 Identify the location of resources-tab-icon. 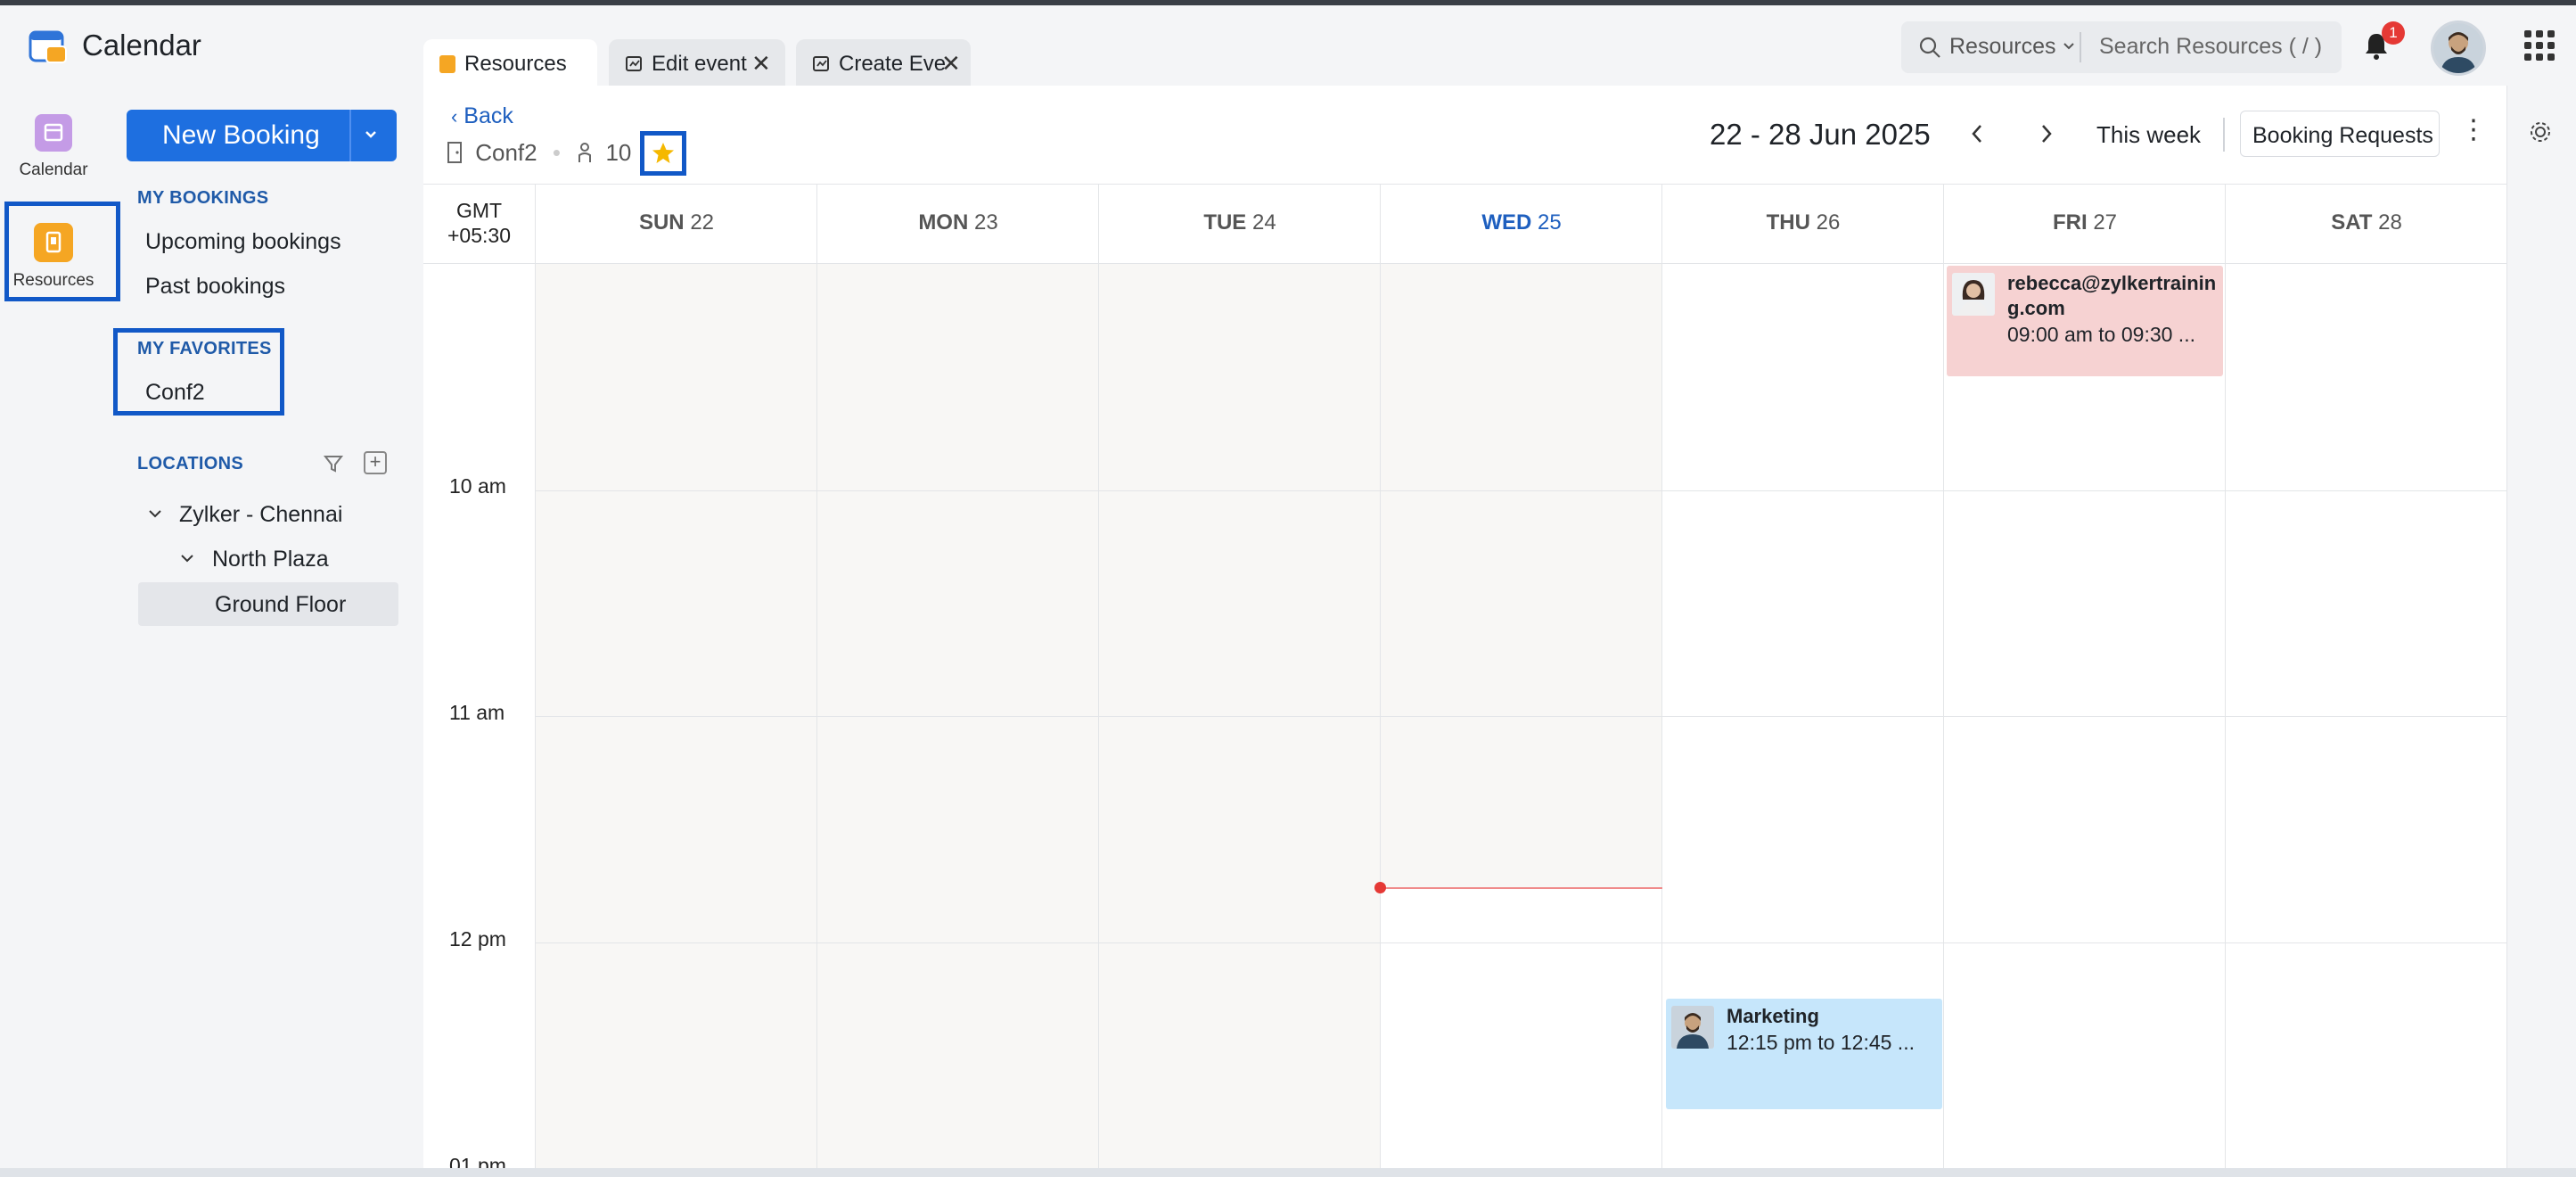
(447, 64).